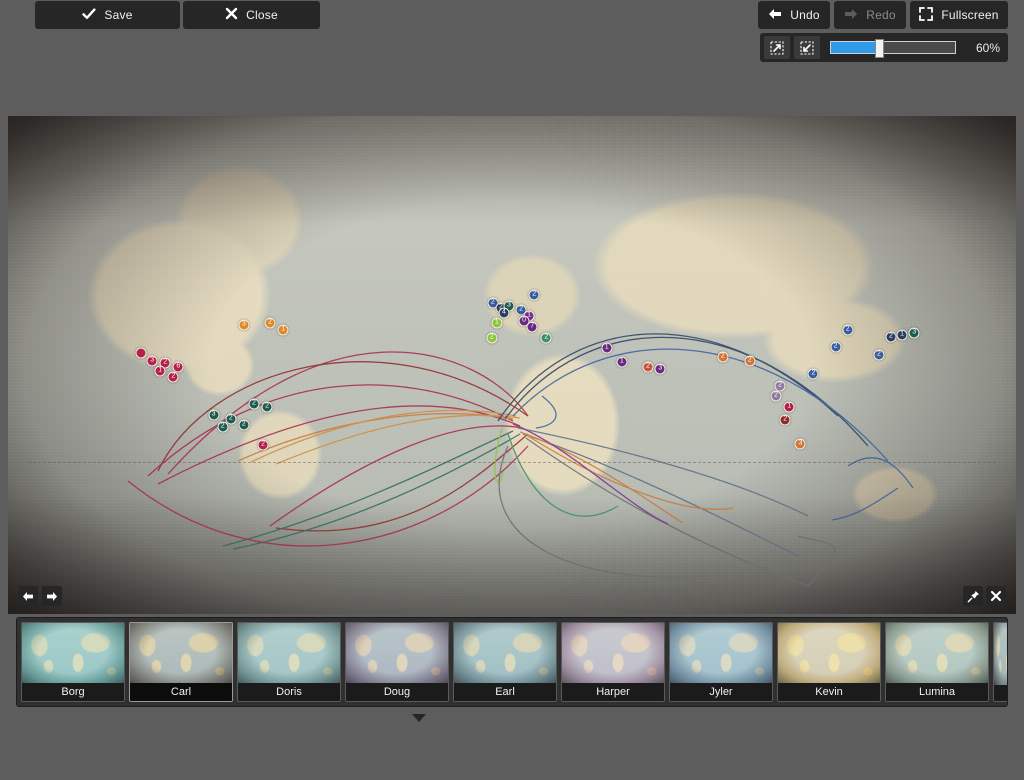 Image resolution: width=1024 pixels, height=780 pixels. I want to click on zoom-toolbar: 60%, so click(884, 47).